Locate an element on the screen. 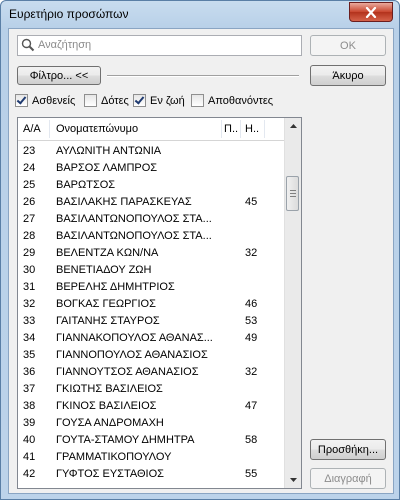  table-row: 42 ΓΥΦΤΟΣ ΕΥΣΤΑΘΙΟΣ 55 is located at coordinates (152, 474).